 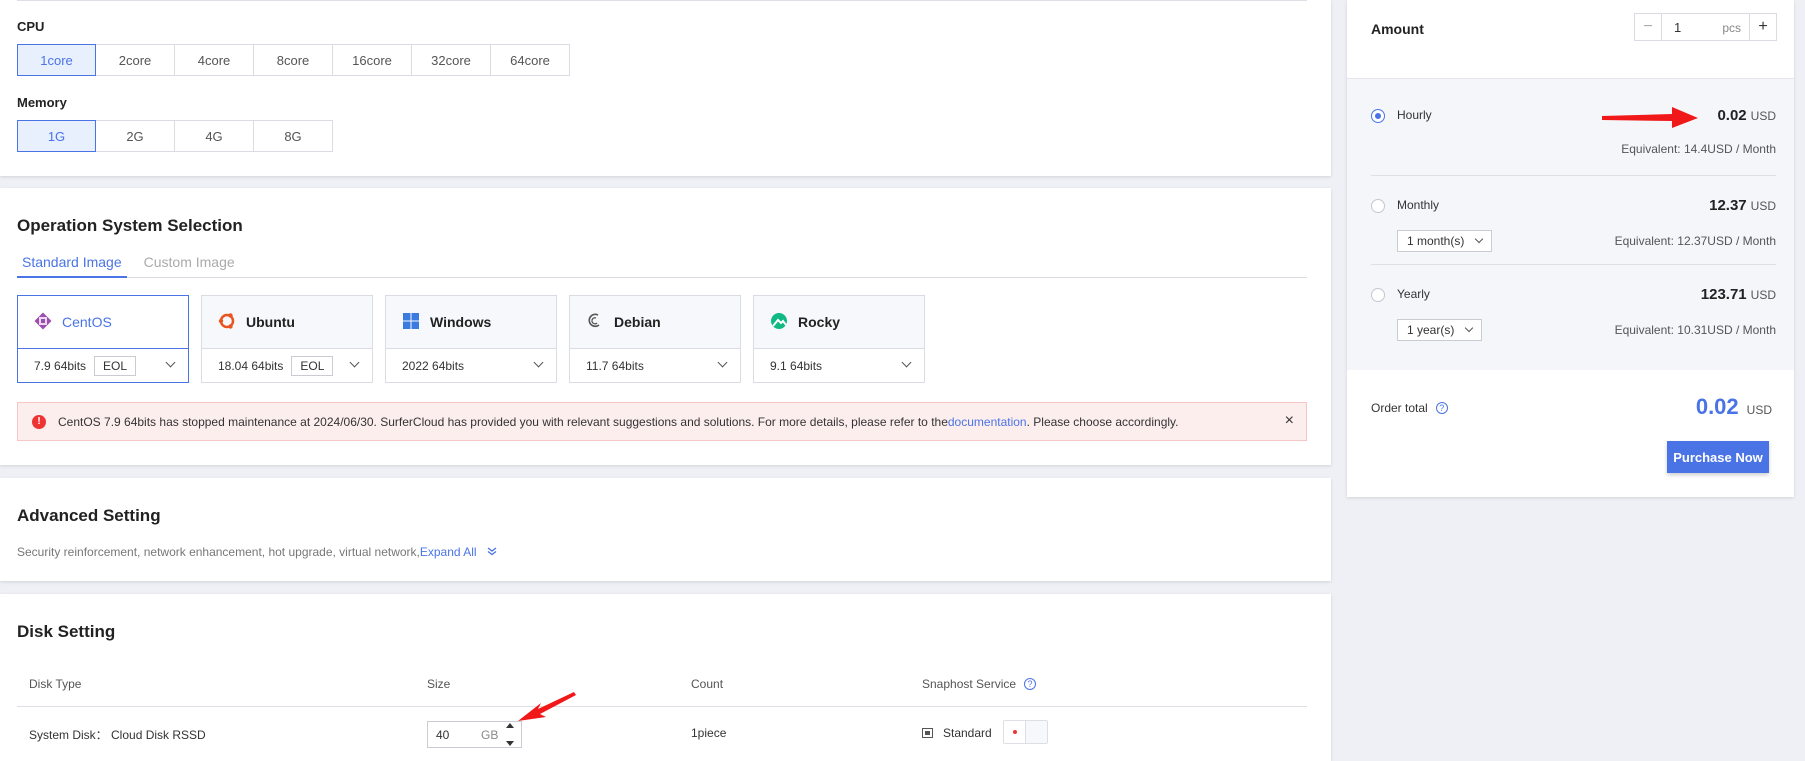 What do you see at coordinates (1418, 205) in the screenshot?
I see `plan-name: Monthly` at bounding box center [1418, 205].